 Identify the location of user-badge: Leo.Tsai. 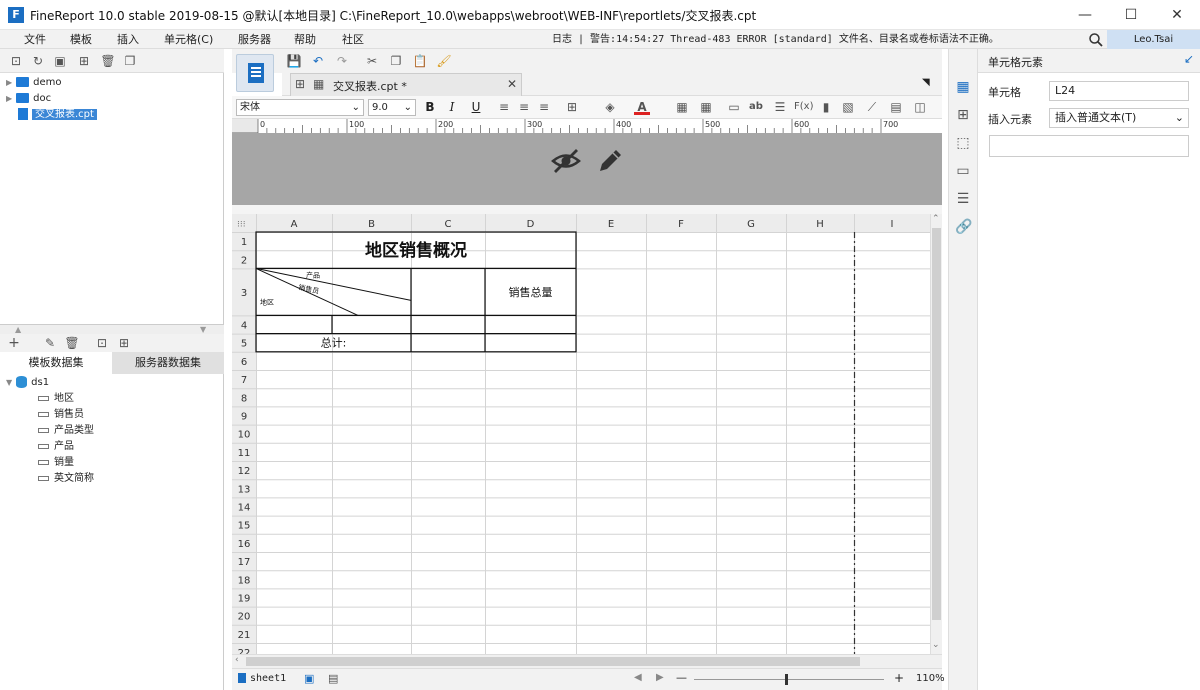
(1153, 39).